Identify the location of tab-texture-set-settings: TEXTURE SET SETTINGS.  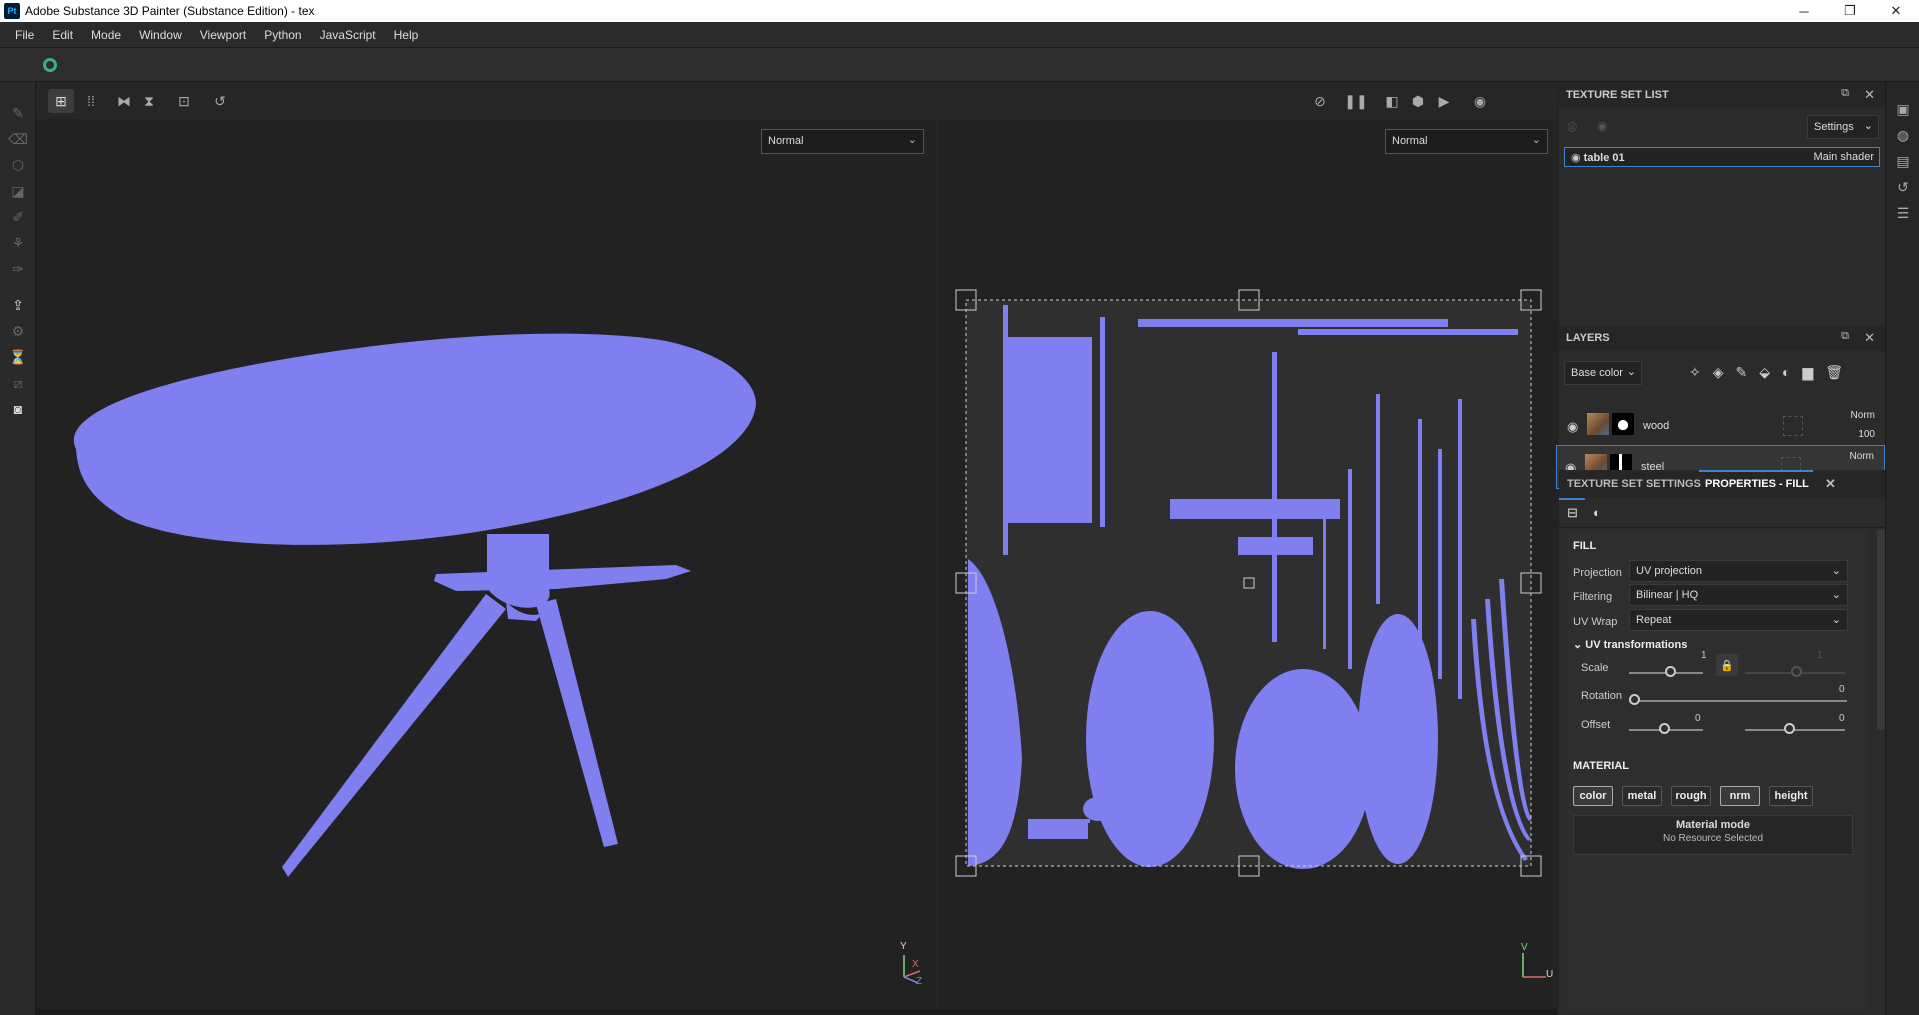
(1634, 484).